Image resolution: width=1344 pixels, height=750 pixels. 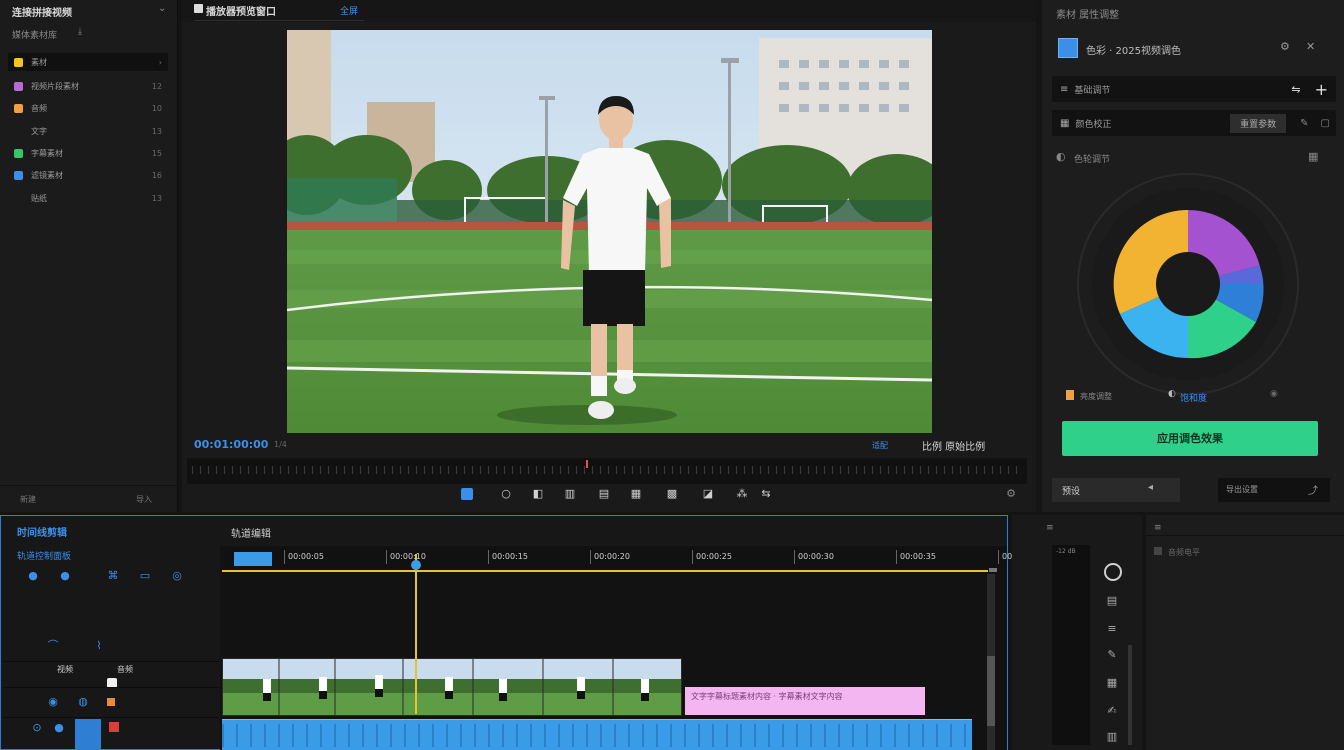 I want to click on pin-icon: ✎, so click(x=1304, y=123).